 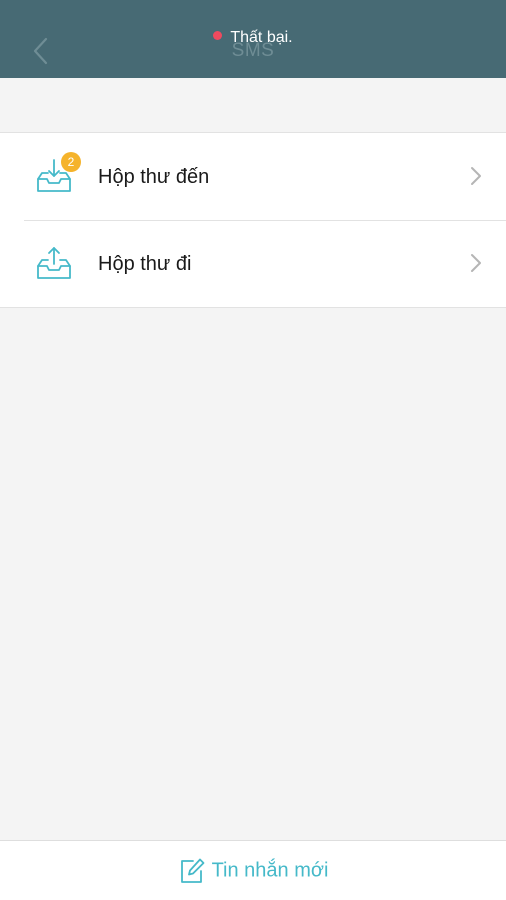 What do you see at coordinates (218, 35) in the screenshot?
I see `error-dot` at bounding box center [218, 35].